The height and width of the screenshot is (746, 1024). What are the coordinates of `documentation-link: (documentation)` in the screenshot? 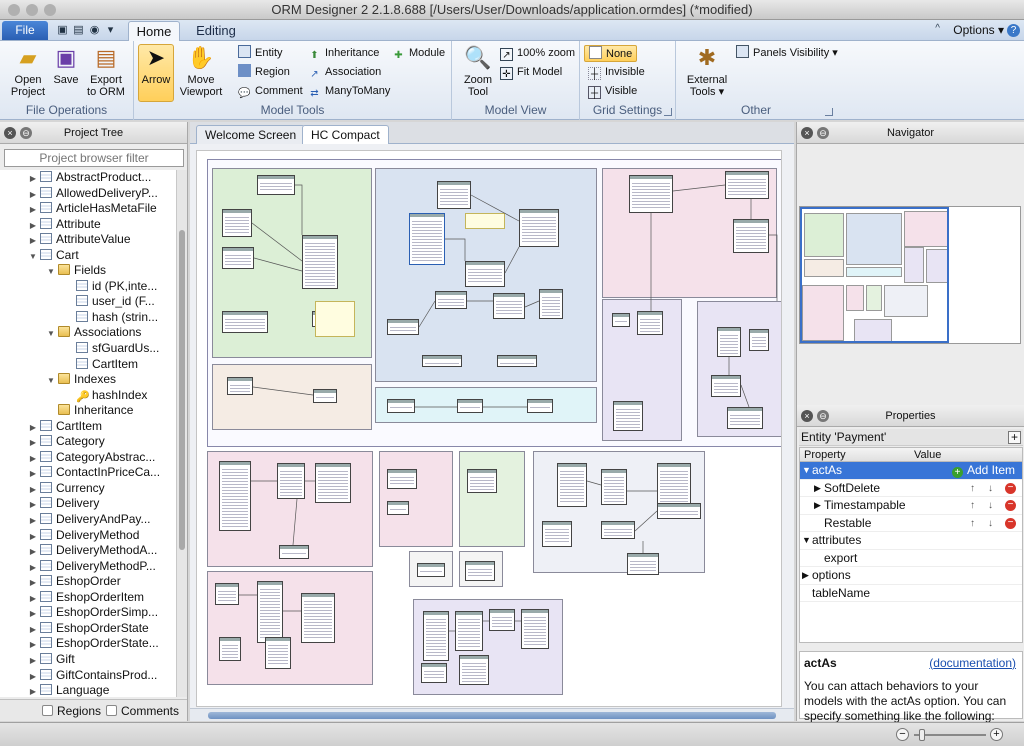 It's located at (972, 663).